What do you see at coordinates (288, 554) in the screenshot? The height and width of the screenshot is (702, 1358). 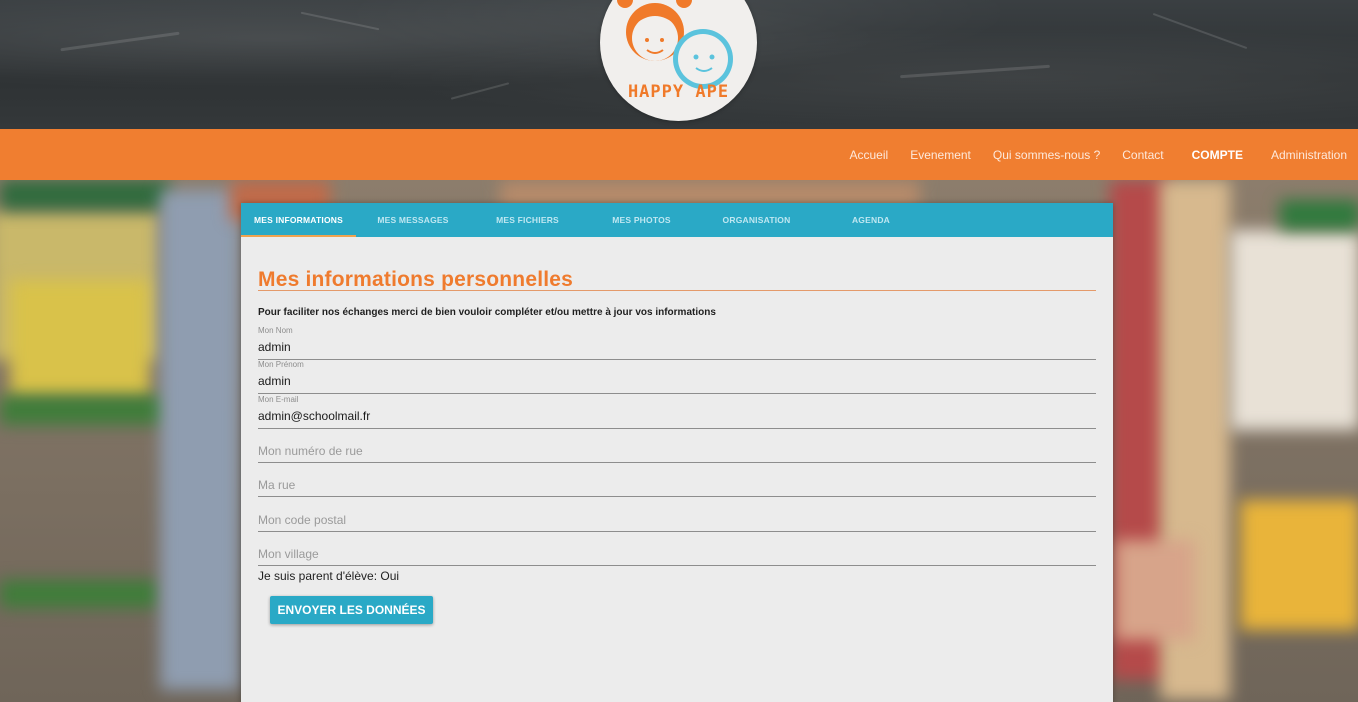 I see `village-placeholder: Mon village` at bounding box center [288, 554].